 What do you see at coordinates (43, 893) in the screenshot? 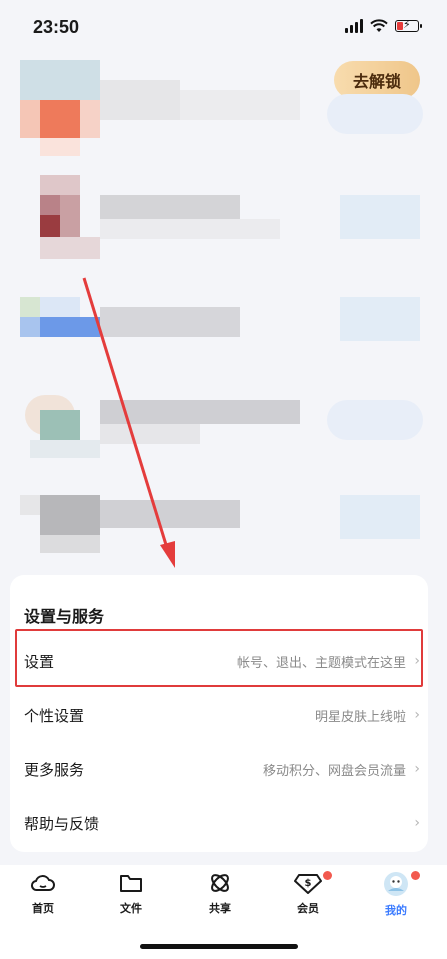
I see `tab-home: 首页` at bounding box center [43, 893].